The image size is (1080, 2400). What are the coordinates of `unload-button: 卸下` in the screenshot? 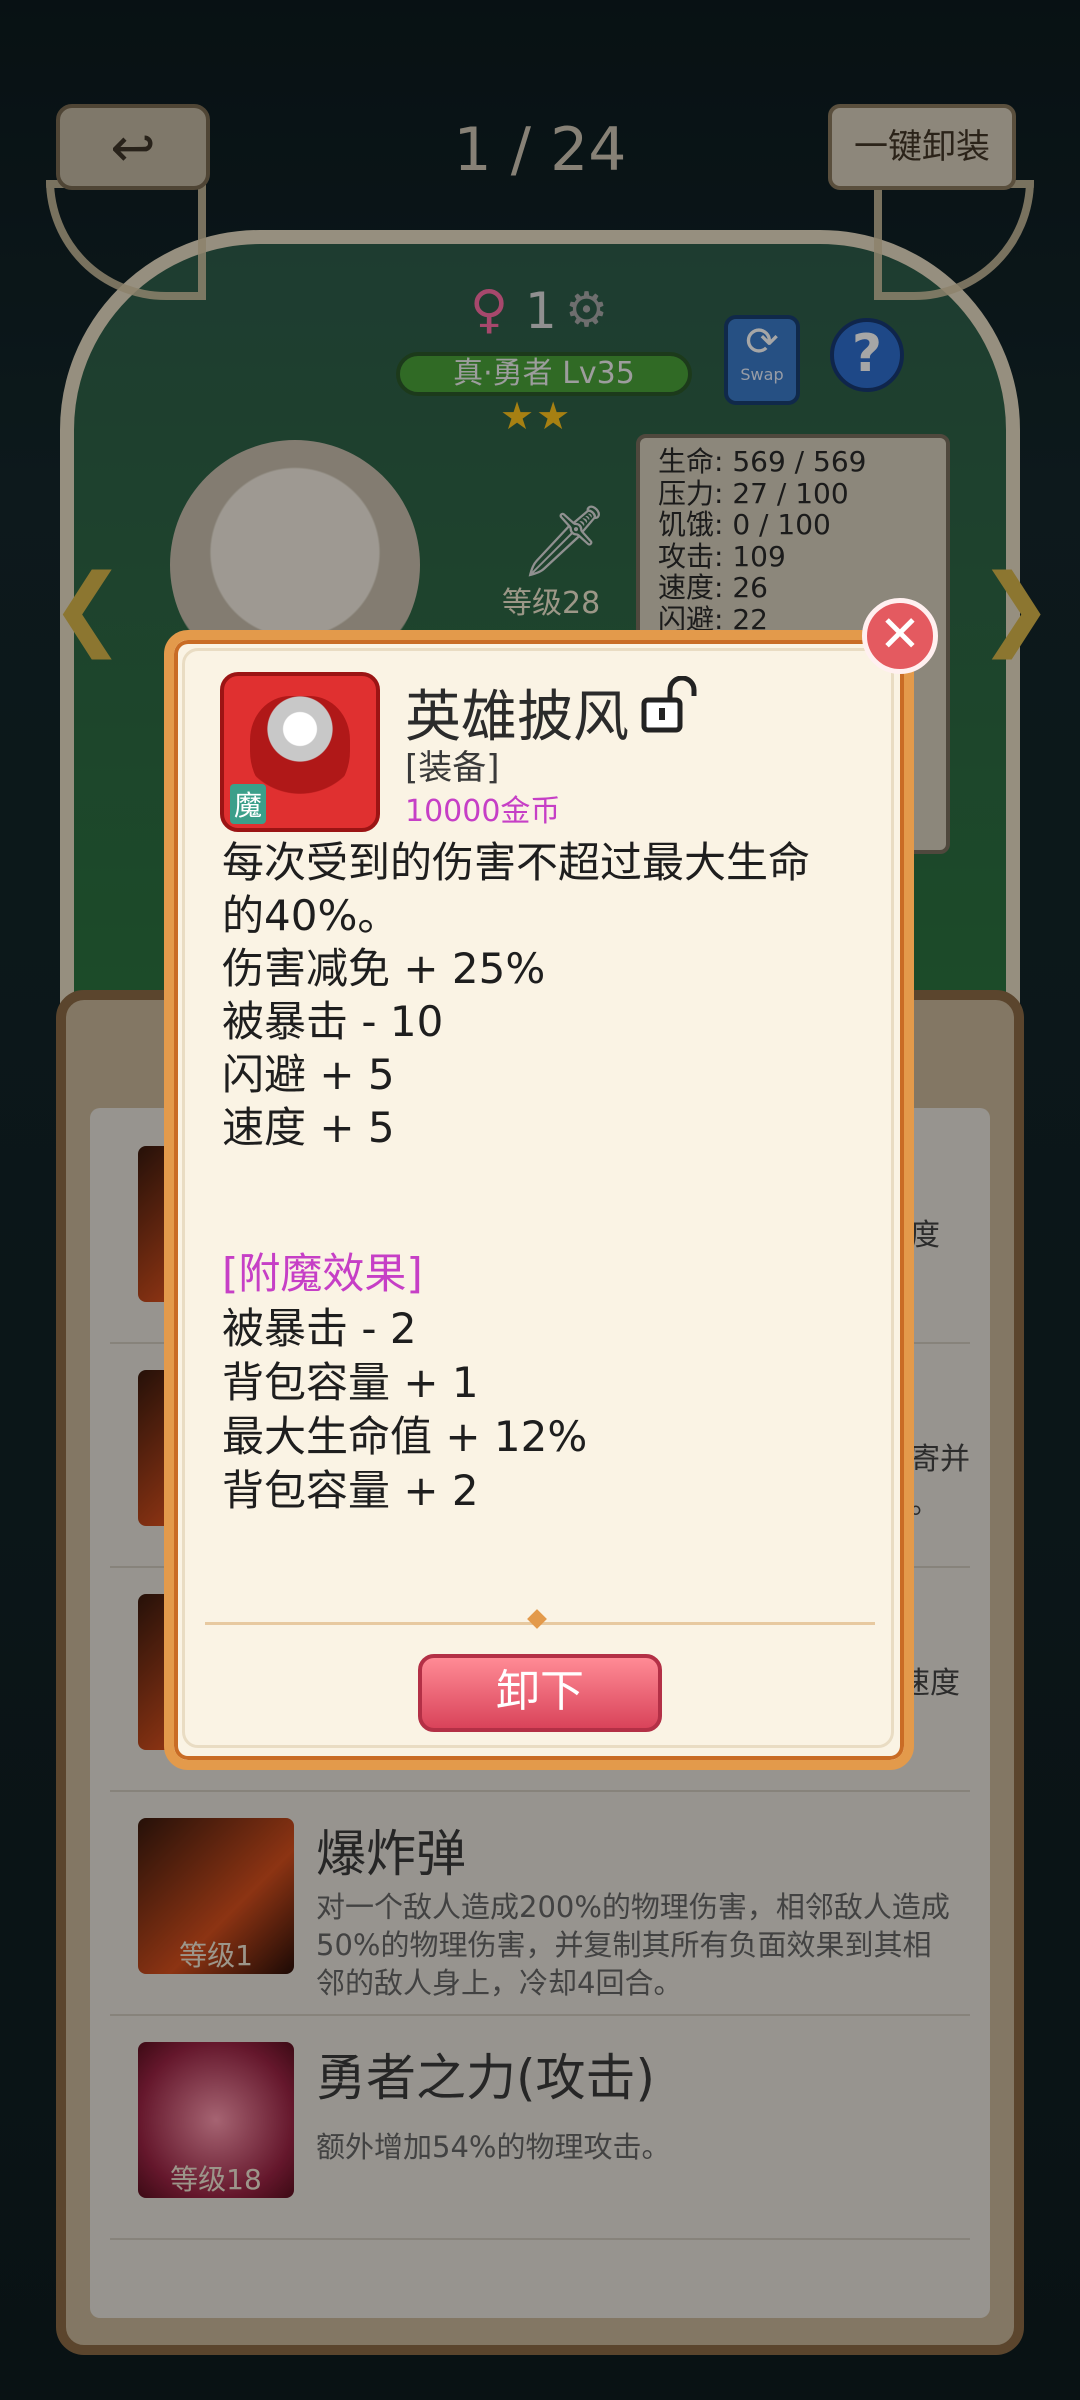 It's located at (540, 1693).